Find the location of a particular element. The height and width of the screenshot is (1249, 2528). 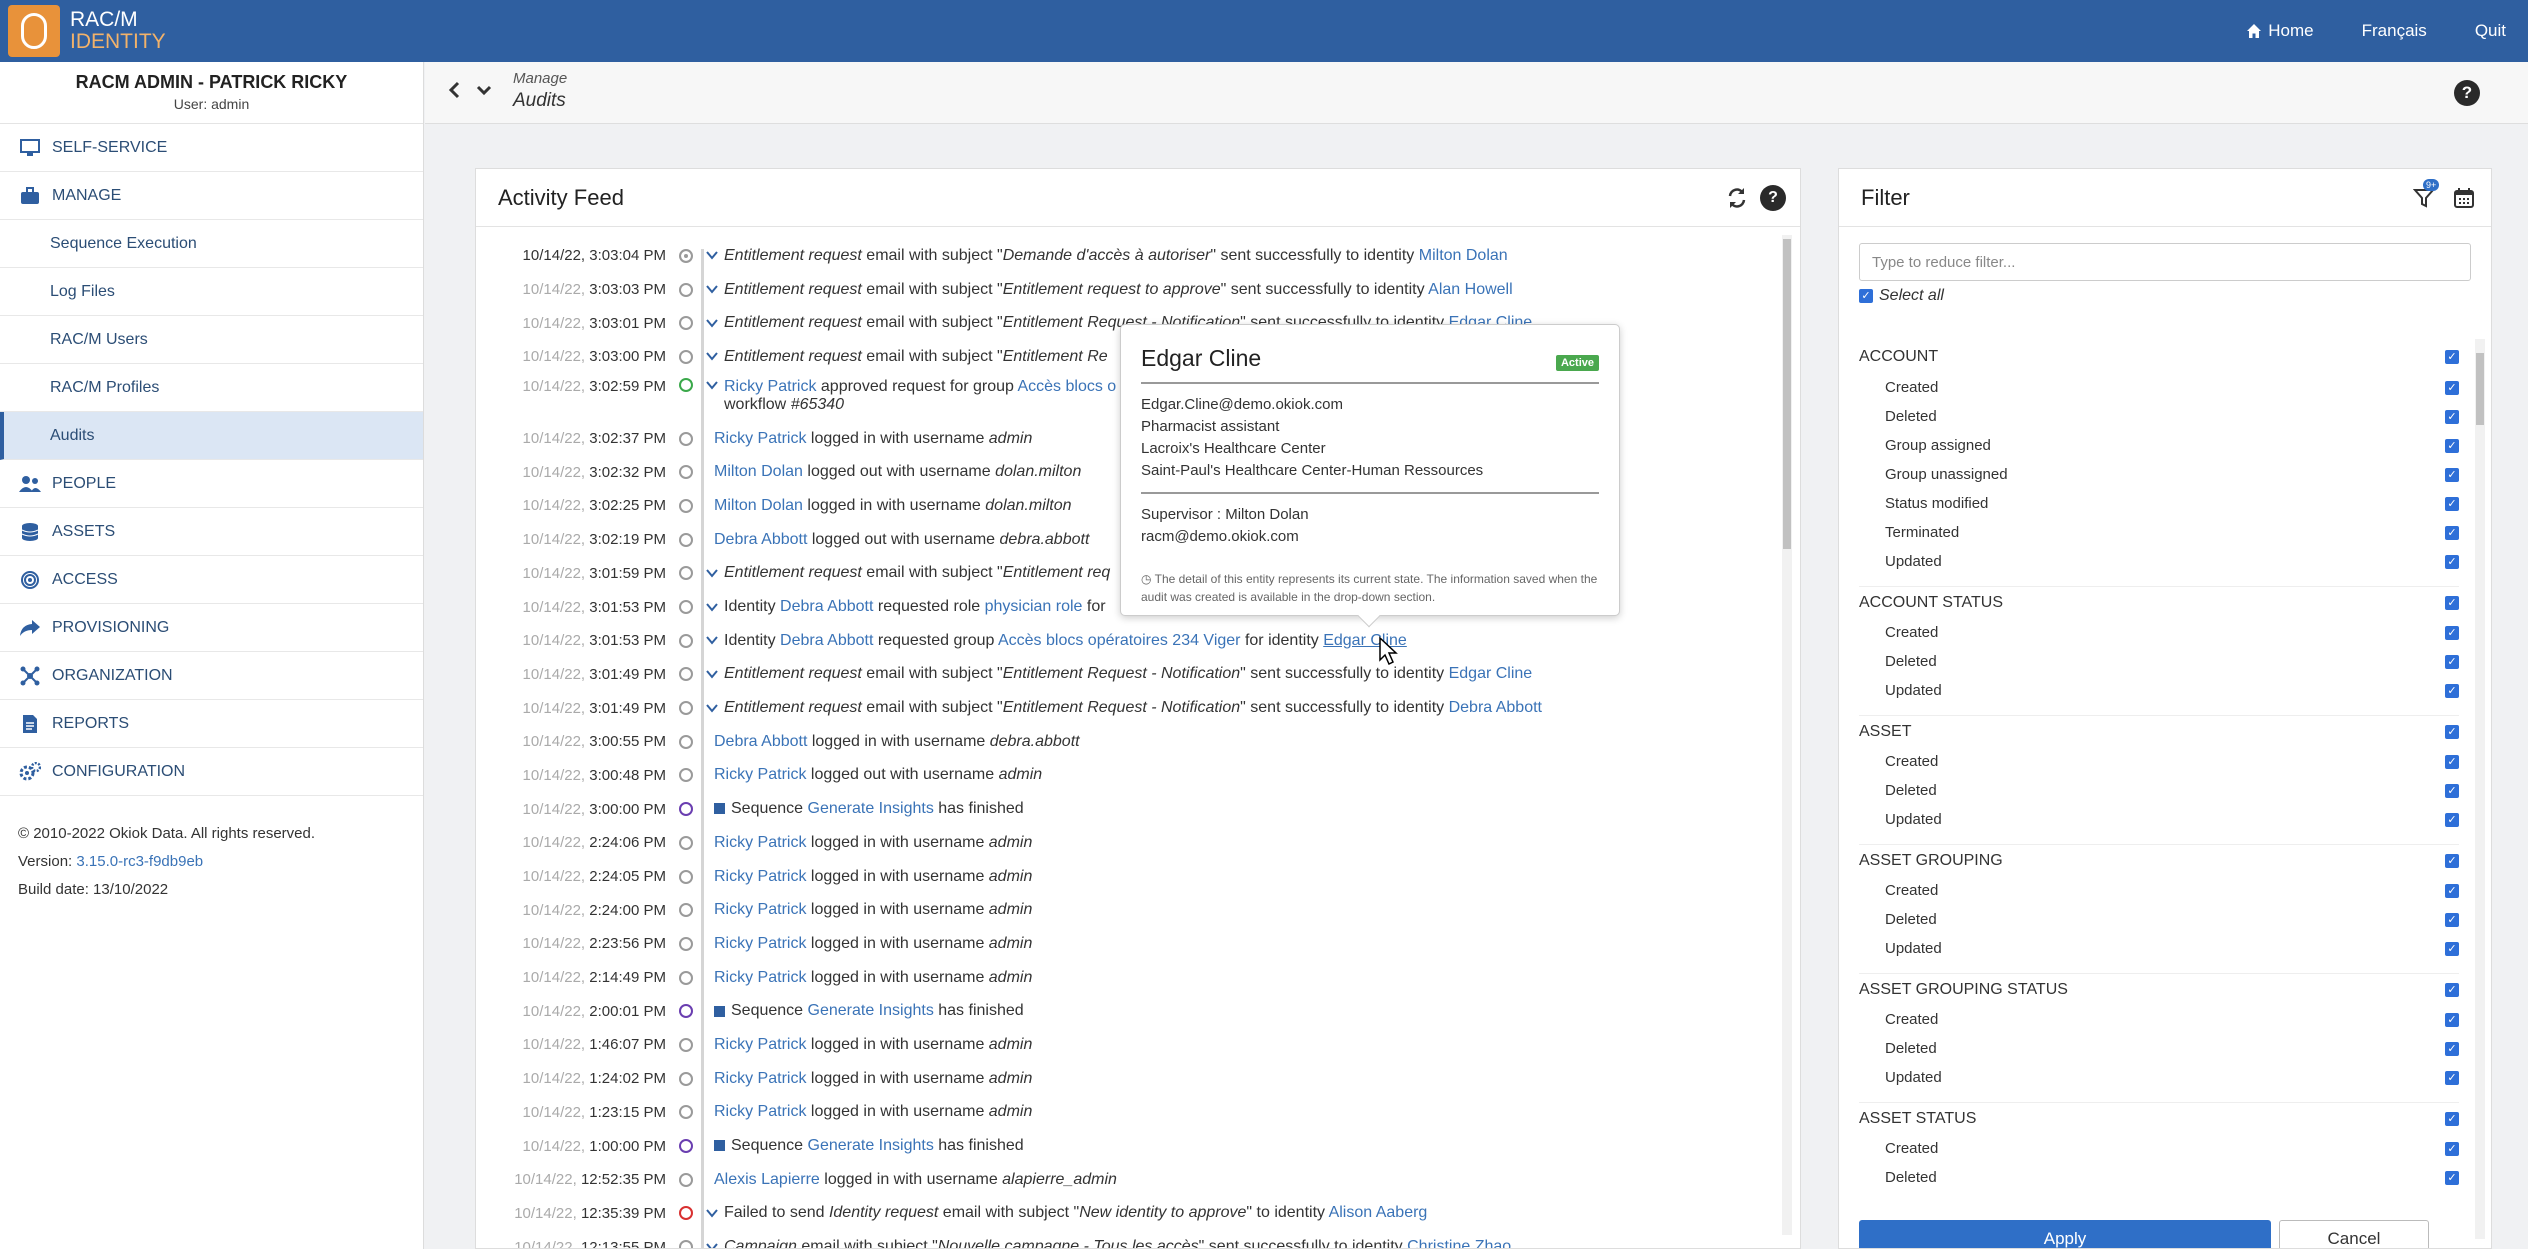

sidebar-item-racm-profiles: RAC/M Profiles is located at coordinates (211, 388).